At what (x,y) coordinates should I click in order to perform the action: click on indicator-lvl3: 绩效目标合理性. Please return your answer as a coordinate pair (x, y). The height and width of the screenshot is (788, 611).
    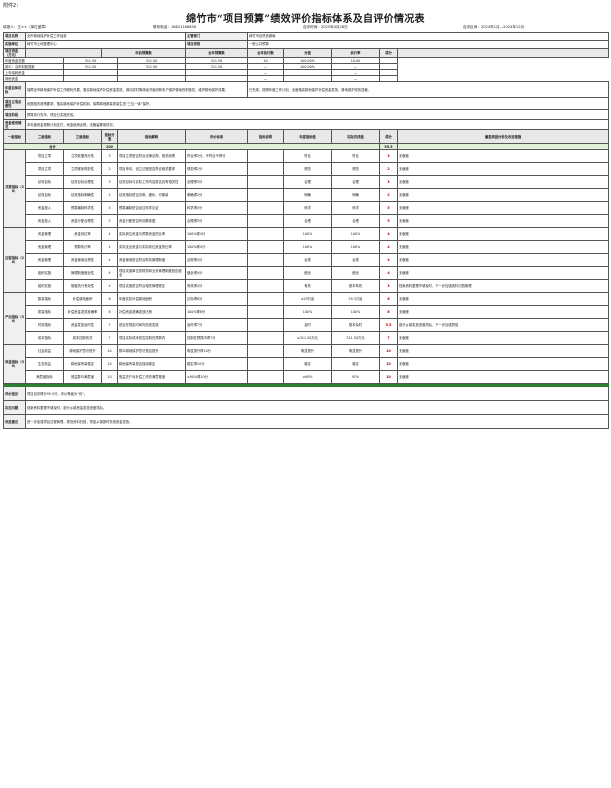
    Looking at the image, I should click on (82, 182).